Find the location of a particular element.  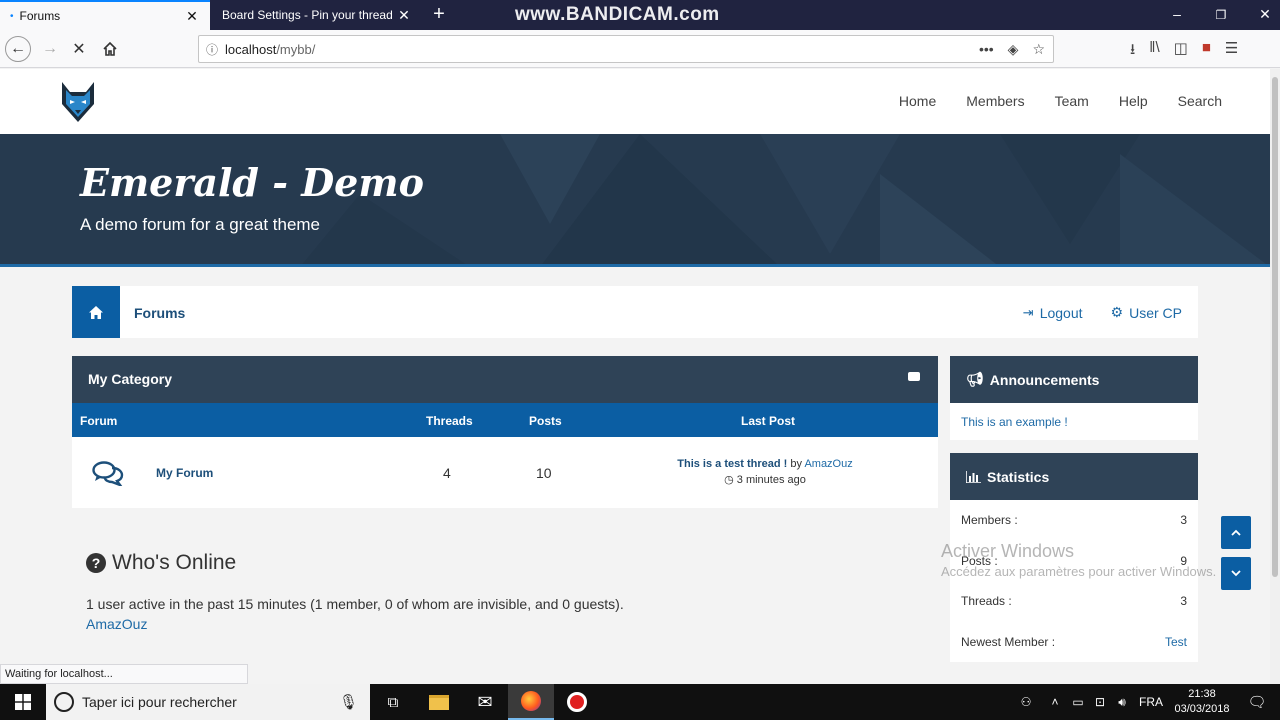

comments-icon is located at coordinates (108, 474).